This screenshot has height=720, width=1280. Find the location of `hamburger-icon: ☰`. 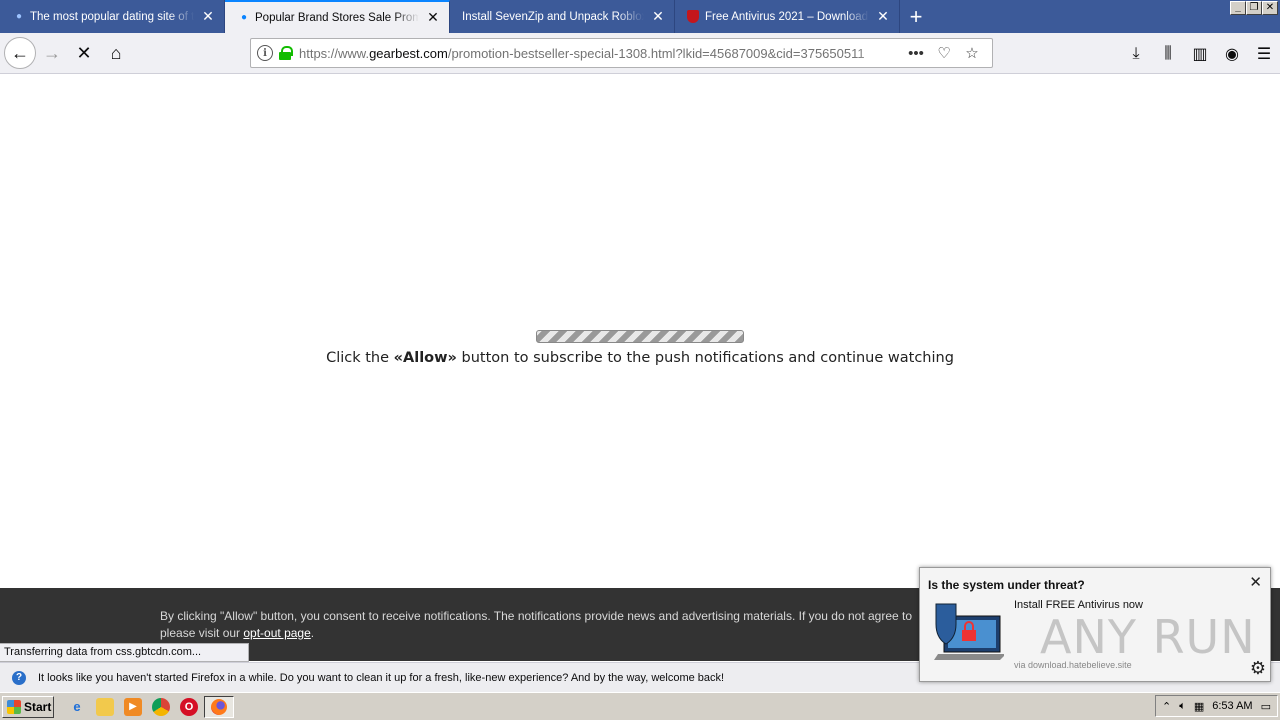

hamburger-icon: ☰ is located at coordinates (1264, 54).